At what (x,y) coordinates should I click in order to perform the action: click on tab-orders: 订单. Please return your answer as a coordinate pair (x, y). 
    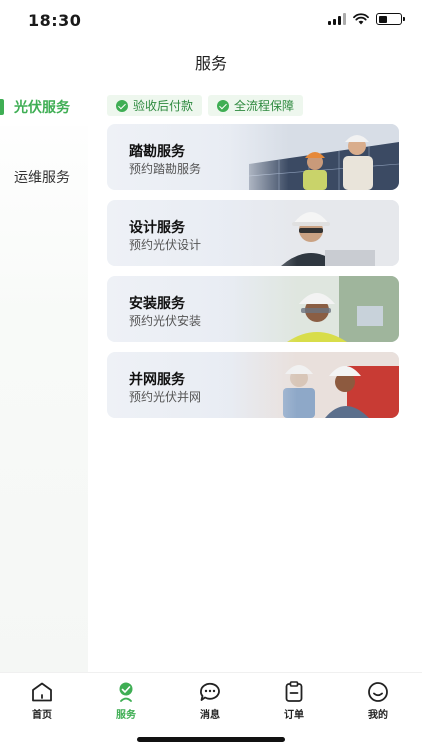
    Looking at the image, I should click on (294, 701).